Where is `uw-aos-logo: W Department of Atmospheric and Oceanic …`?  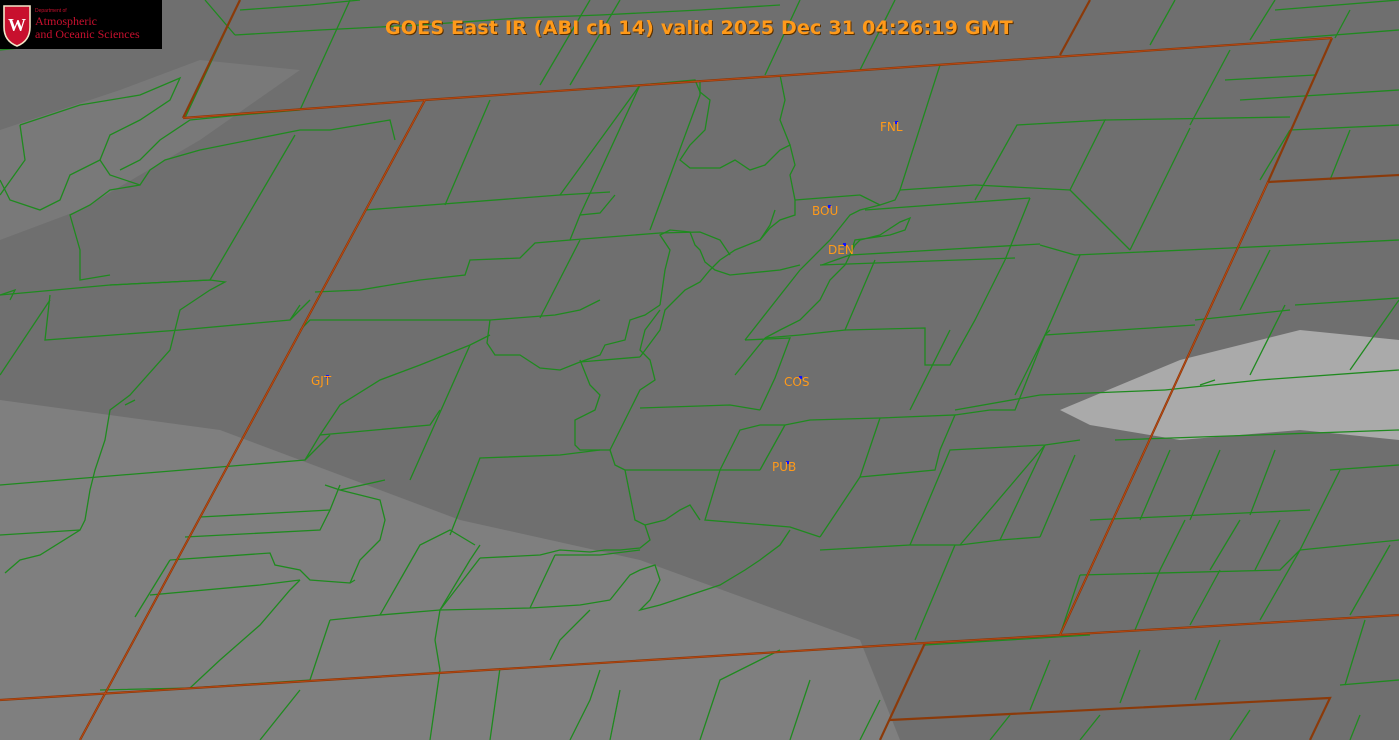
uw-aos-logo: W Department of Atmospheric and Oceanic … is located at coordinates (81, 24).